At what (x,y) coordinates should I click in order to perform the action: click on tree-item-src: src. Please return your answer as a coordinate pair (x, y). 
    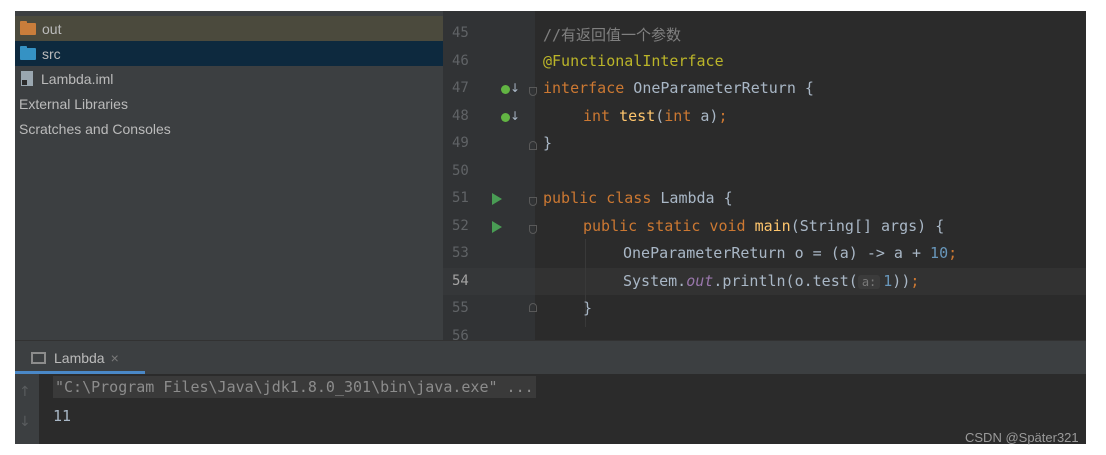
    Looking at the image, I should click on (229, 53).